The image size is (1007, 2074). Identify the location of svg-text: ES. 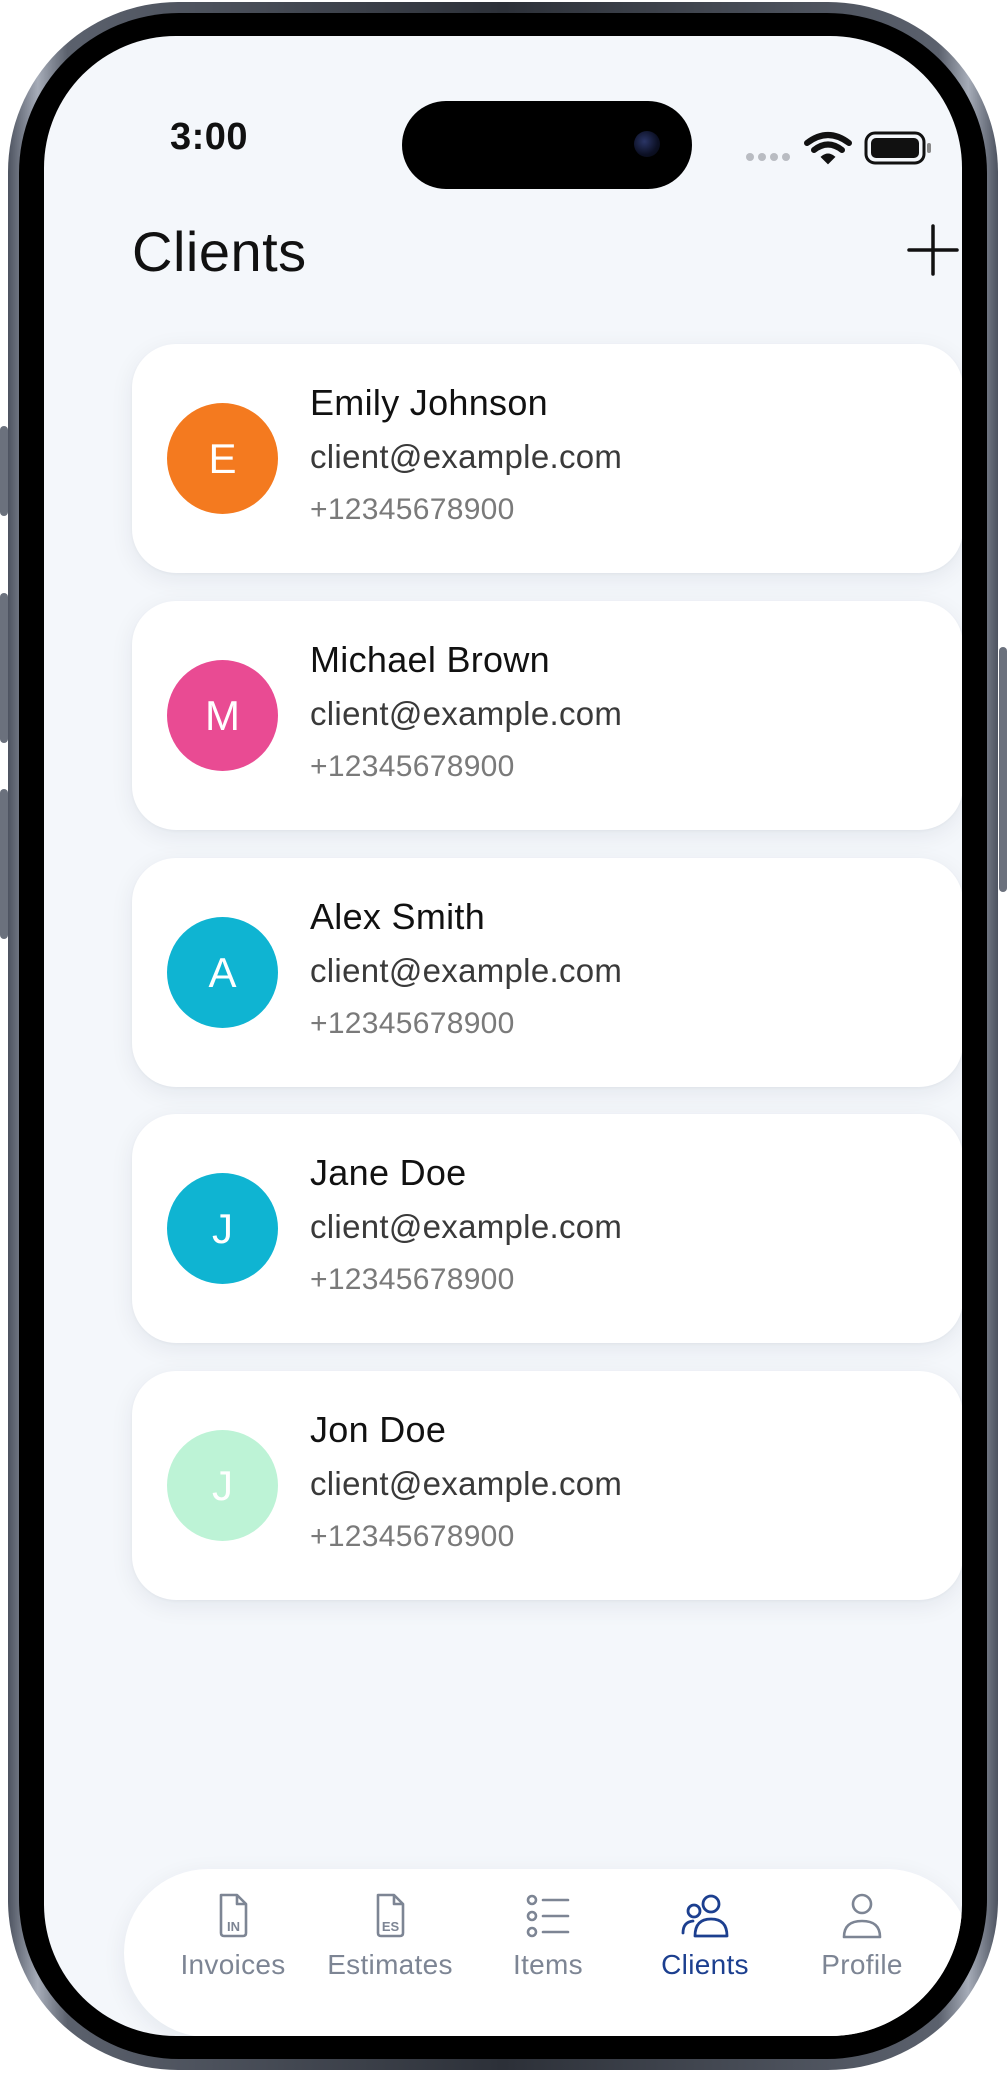
(391, 1926).